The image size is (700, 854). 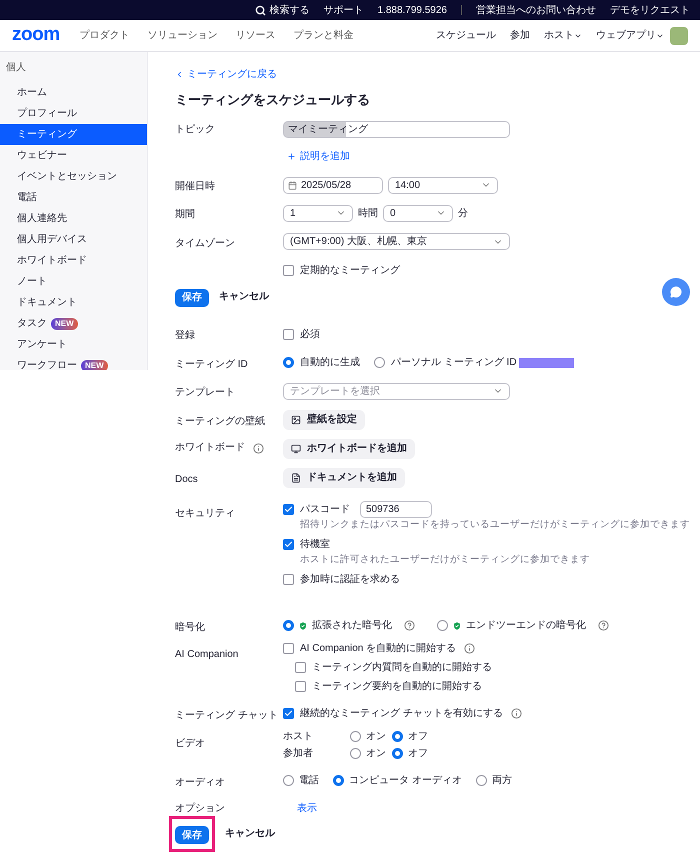 What do you see at coordinates (396, 509) in the screenshot?
I see `passcode-input-field: 509736` at bounding box center [396, 509].